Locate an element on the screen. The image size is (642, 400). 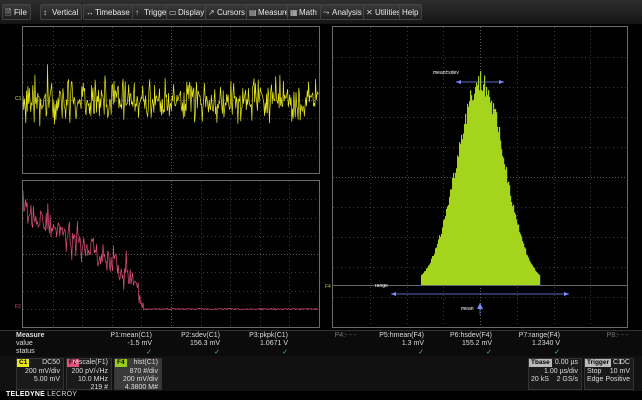
menu-label: File is located at coordinates (20, 12).